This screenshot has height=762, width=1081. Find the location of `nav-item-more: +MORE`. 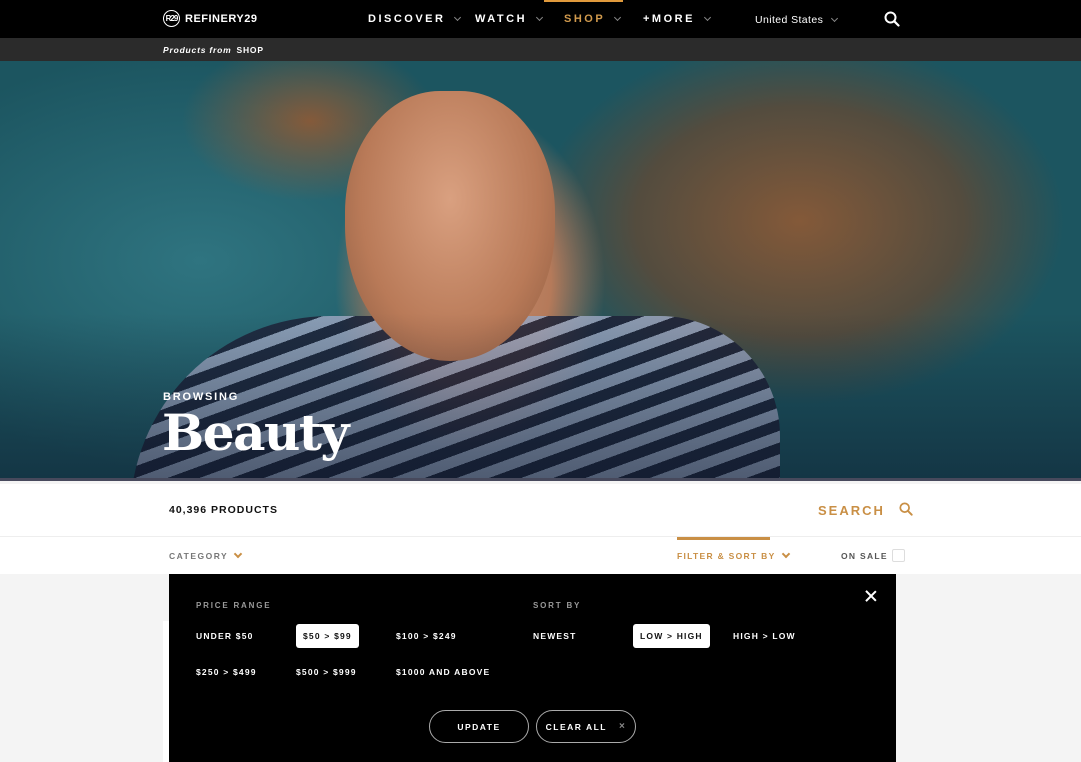

nav-item-more: +MORE is located at coordinates (677, 19).